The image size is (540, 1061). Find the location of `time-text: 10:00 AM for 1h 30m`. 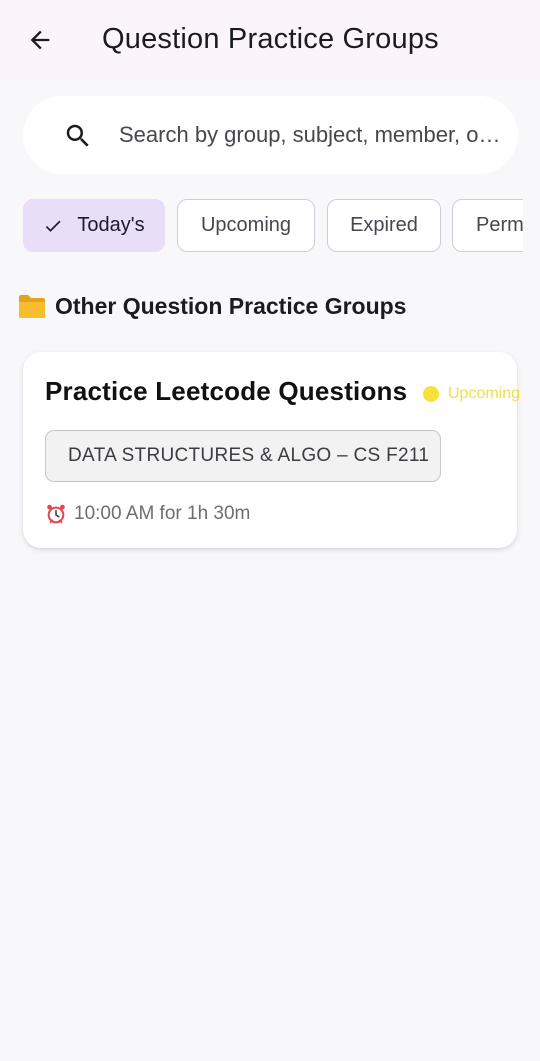

time-text: 10:00 AM for 1h 30m is located at coordinates (162, 513).